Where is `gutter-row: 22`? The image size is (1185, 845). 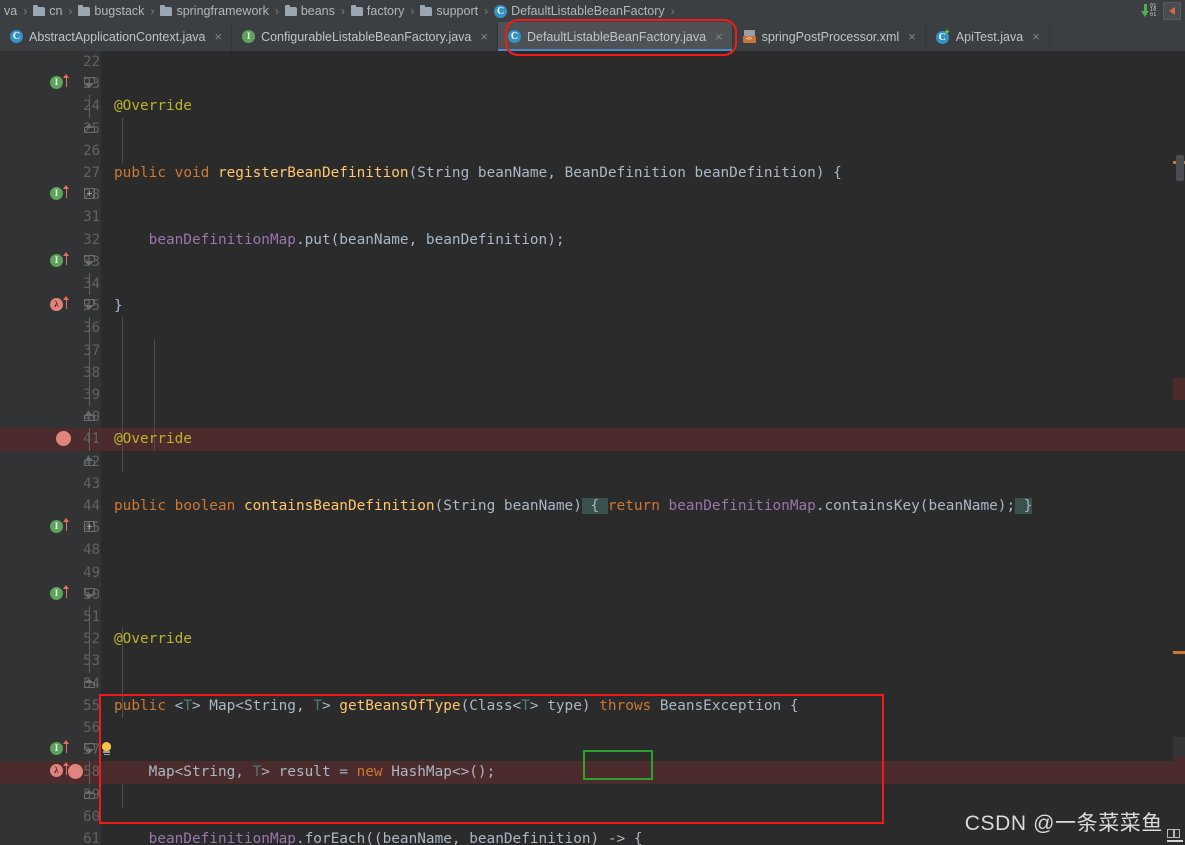 gutter-row: 22 is located at coordinates (50, 62).